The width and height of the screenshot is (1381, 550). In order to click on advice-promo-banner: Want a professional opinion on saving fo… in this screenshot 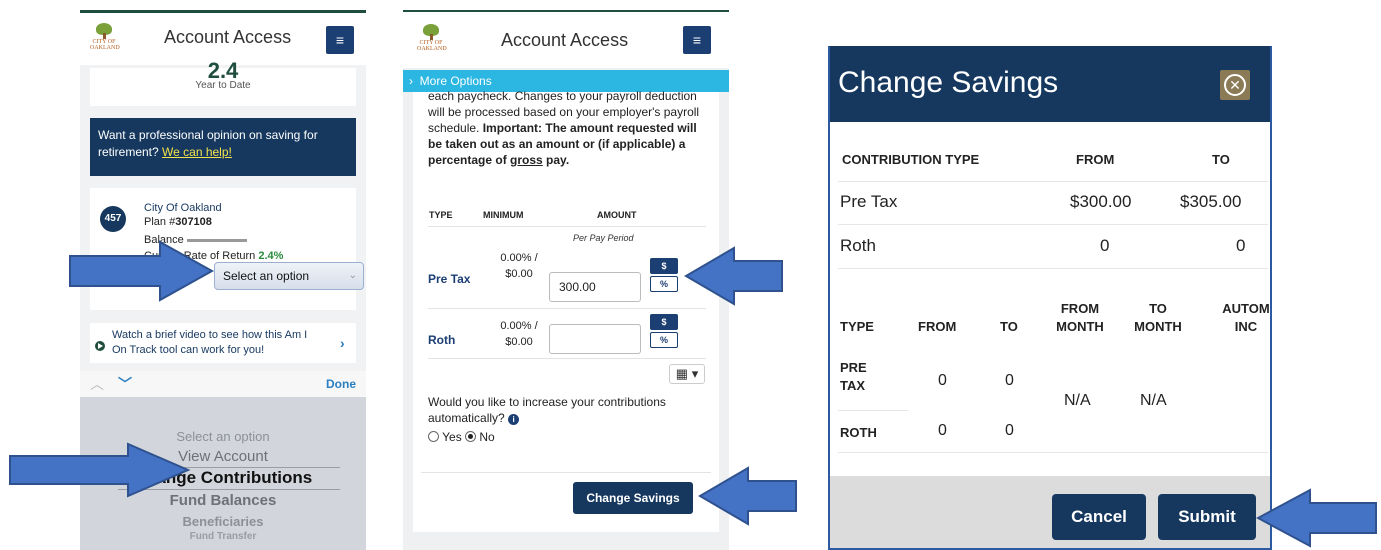, I will do `click(223, 147)`.